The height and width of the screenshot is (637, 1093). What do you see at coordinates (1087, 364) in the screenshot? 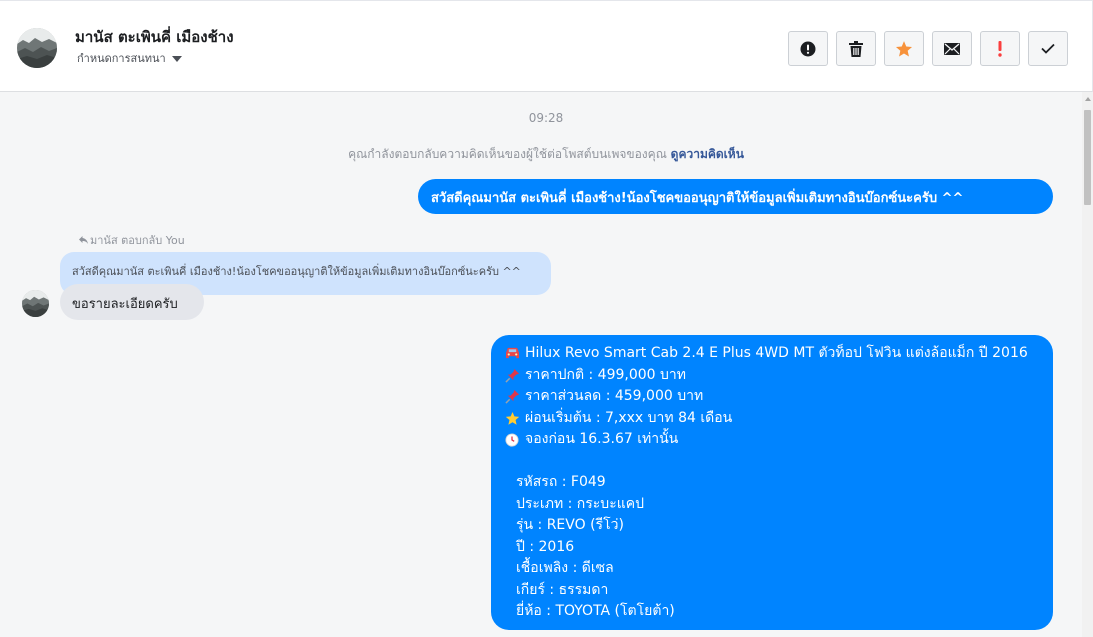
I see `thread-scrollbar` at bounding box center [1087, 364].